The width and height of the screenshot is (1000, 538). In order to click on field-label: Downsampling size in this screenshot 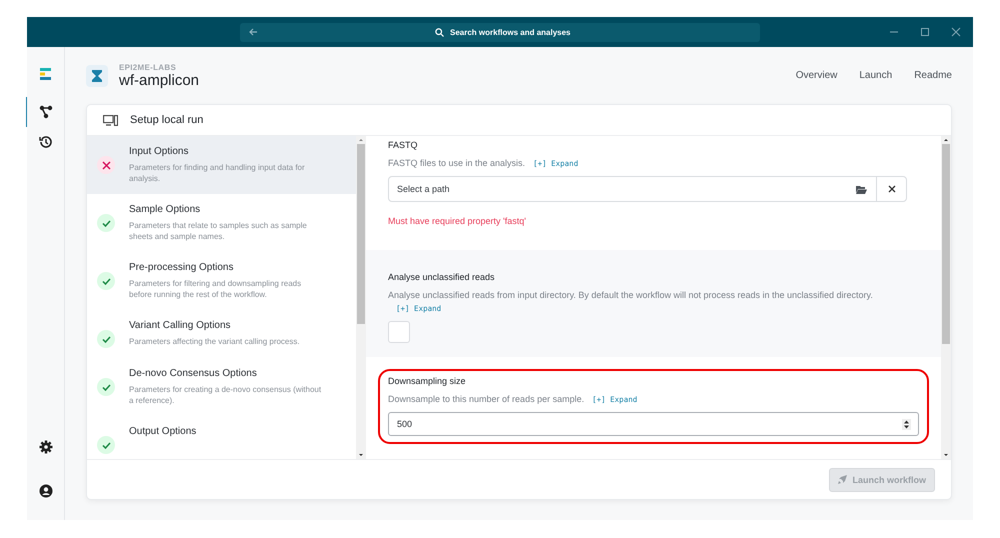, I will do `click(427, 381)`.